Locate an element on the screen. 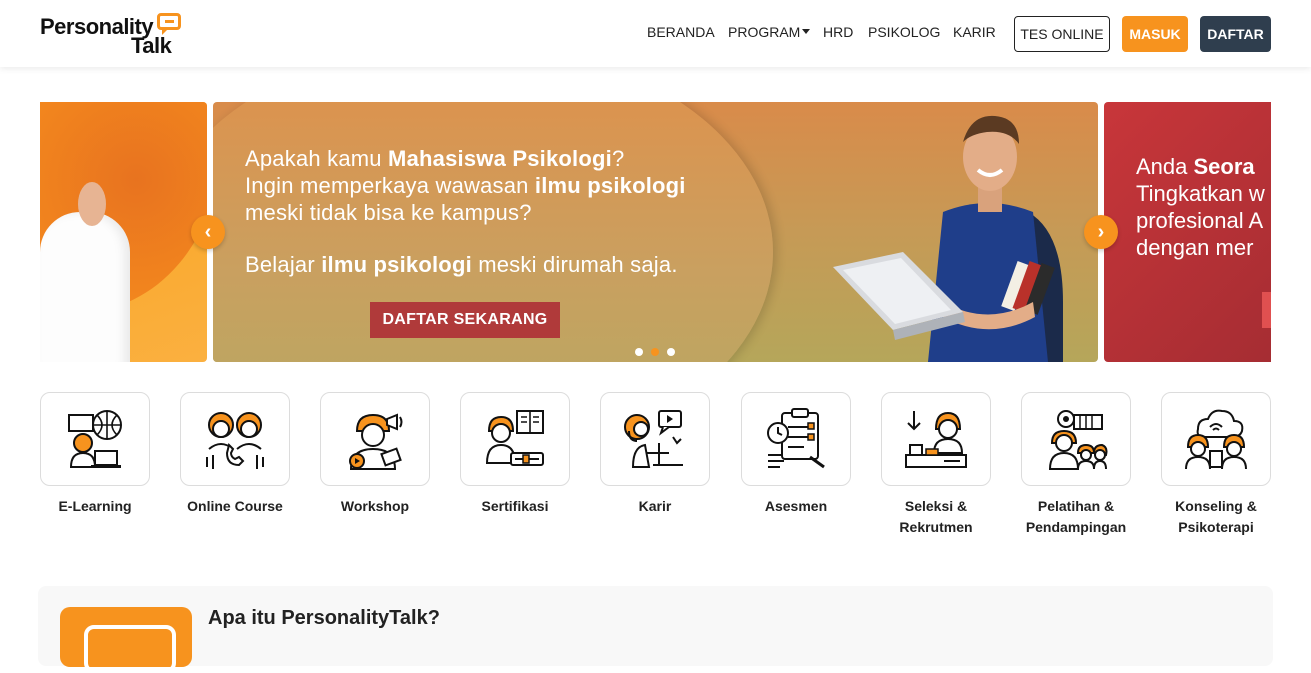 The width and height of the screenshot is (1311, 673). brand-name-line2: Talk is located at coordinates (151, 45).